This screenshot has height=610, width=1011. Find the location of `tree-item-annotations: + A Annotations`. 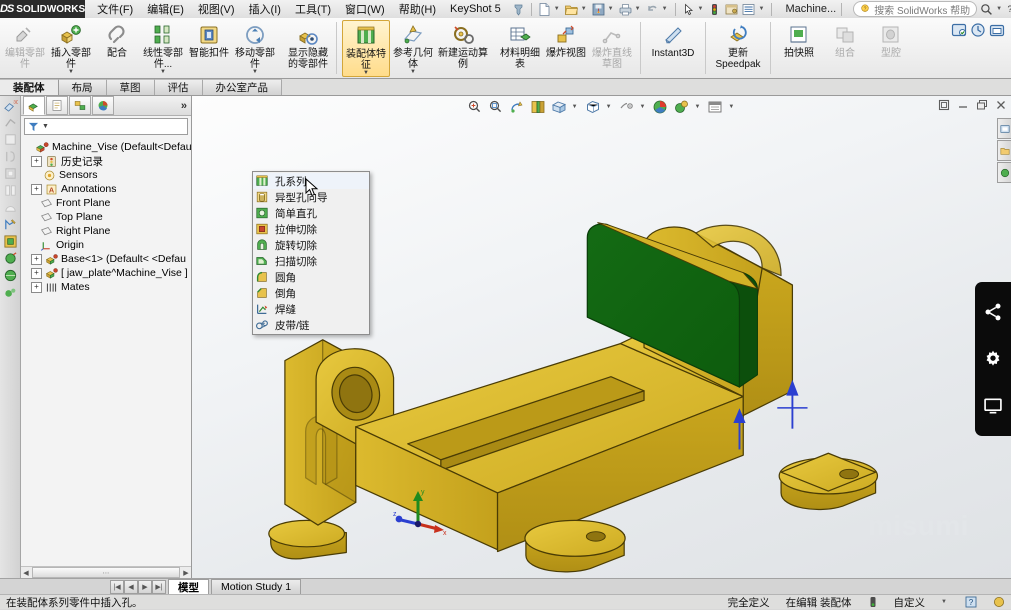

tree-item-annotations: + A Annotations is located at coordinates (107, 189).